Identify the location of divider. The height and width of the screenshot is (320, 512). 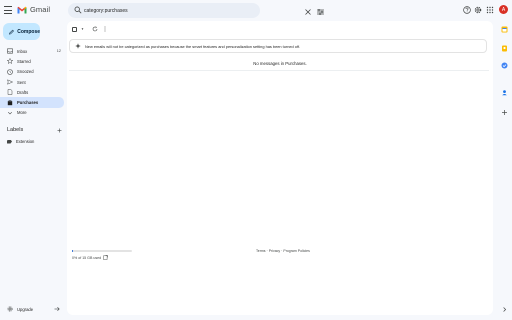
(279, 70).